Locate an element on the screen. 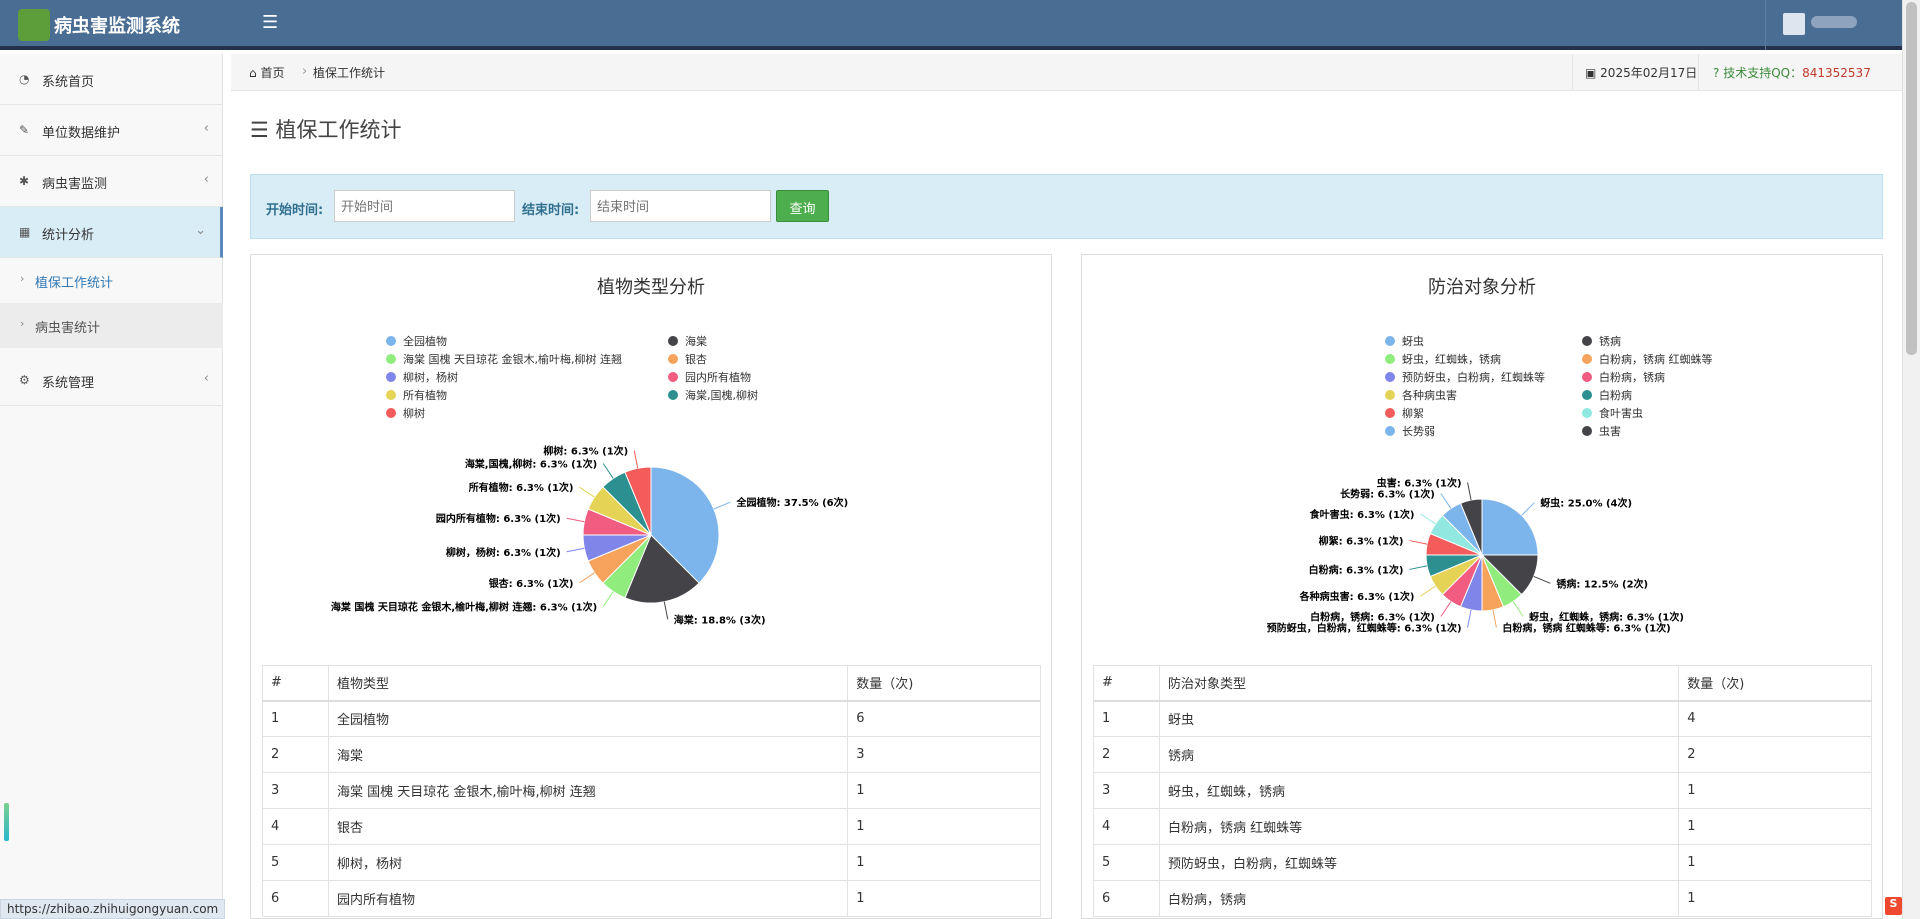 This screenshot has width=1920, height=919. table-header-row: # 防治对象类型 数量（次) is located at coordinates (1482, 683).